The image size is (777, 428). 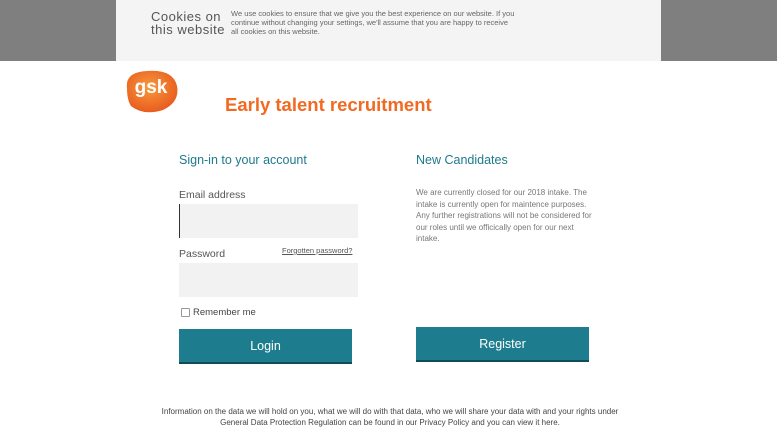 What do you see at coordinates (212, 195) in the screenshot?
I see `email-label: Email address` at bounding box center [212, 195].